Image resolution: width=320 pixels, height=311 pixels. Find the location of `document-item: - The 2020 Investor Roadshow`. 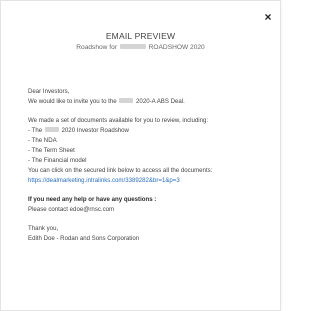

document-item: - The 2020 Investor Roadshow is located at coordinates (150, 131).